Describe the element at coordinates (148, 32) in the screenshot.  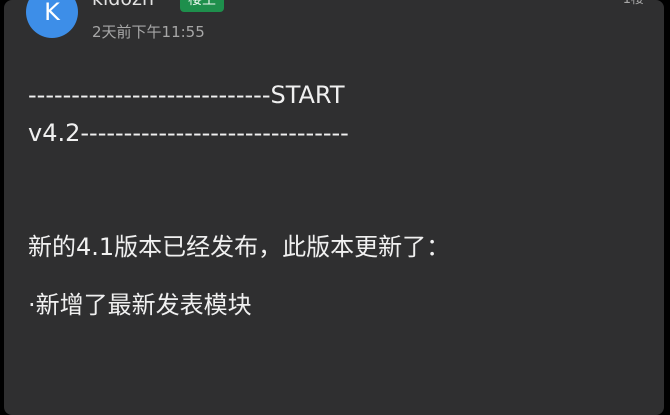
I see `post-timestamp: 2天前下午11:55` at that location.